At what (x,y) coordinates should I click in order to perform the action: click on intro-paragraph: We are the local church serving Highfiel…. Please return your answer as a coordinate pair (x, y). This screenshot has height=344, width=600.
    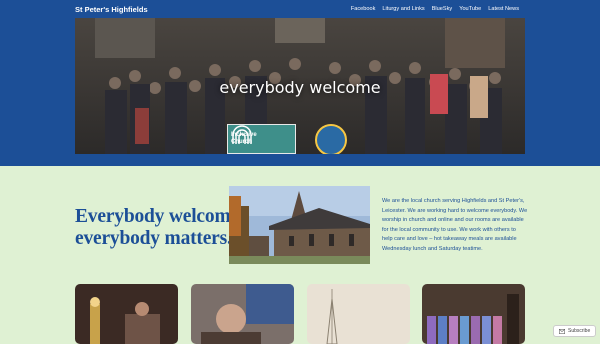
    Looking at the image, I should click on (455, 225).